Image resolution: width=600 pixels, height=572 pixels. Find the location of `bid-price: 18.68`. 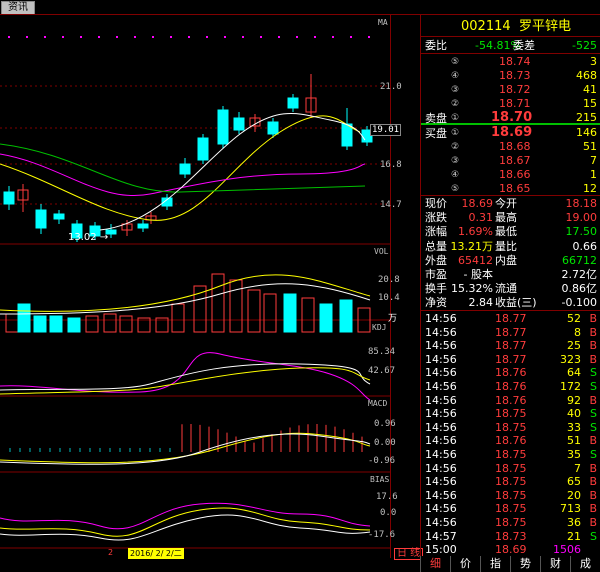

bid-price: 18.68 is located at coordinates (515, 146).